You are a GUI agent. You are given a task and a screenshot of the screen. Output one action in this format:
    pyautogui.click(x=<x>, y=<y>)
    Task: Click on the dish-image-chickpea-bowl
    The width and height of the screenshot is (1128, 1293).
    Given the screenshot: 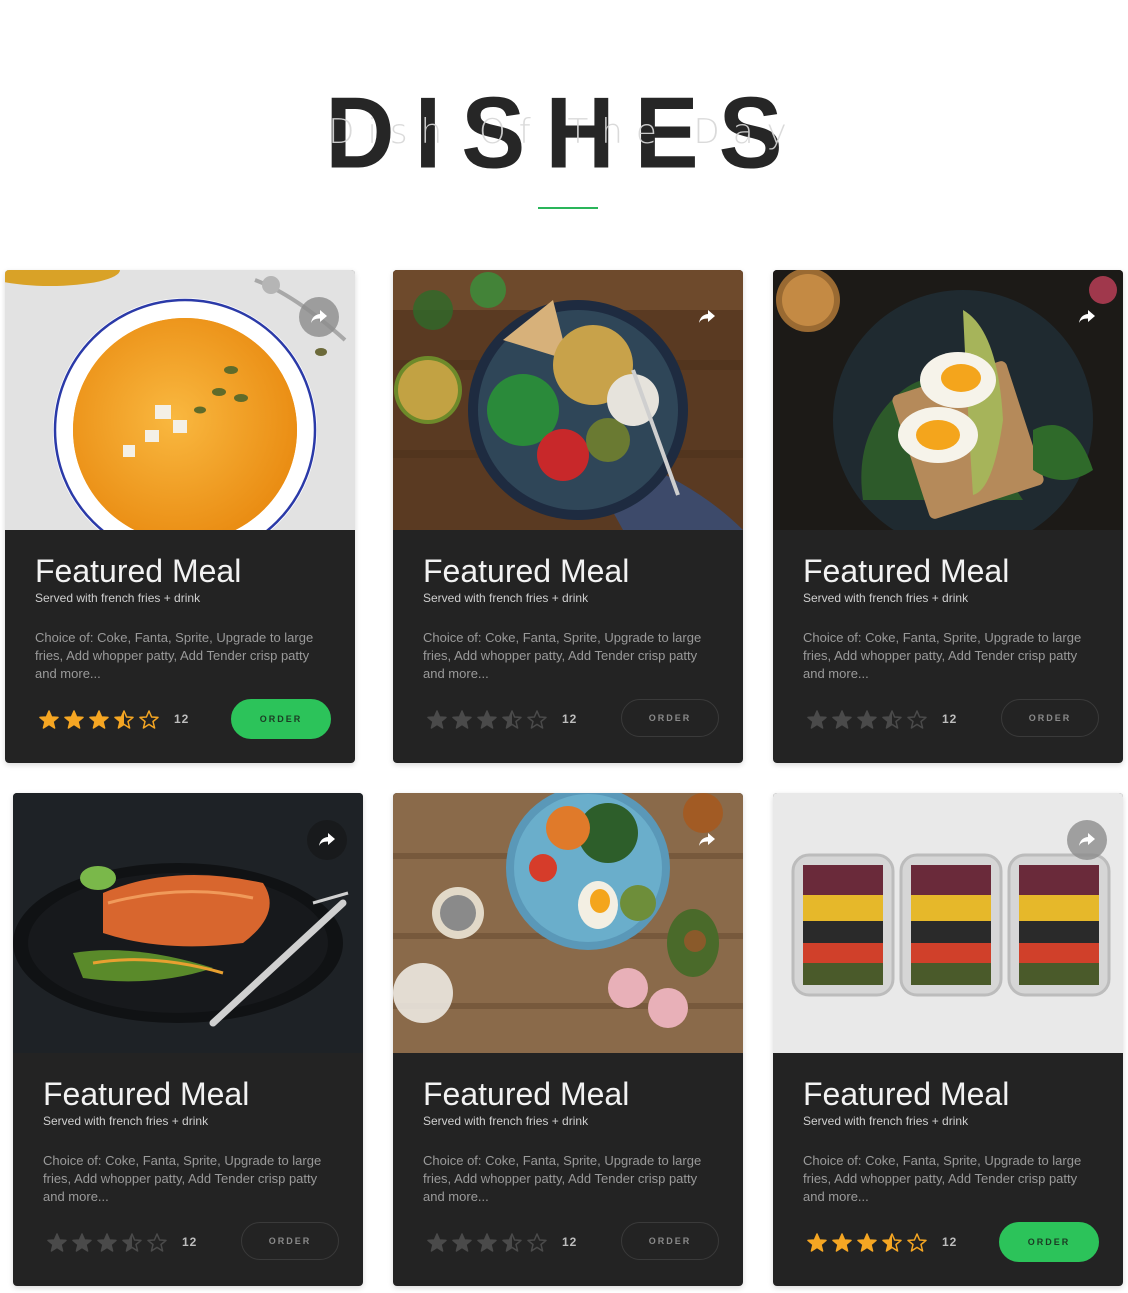 What is the action you would take?
    pyautogui.click(x=568, y=400)
    